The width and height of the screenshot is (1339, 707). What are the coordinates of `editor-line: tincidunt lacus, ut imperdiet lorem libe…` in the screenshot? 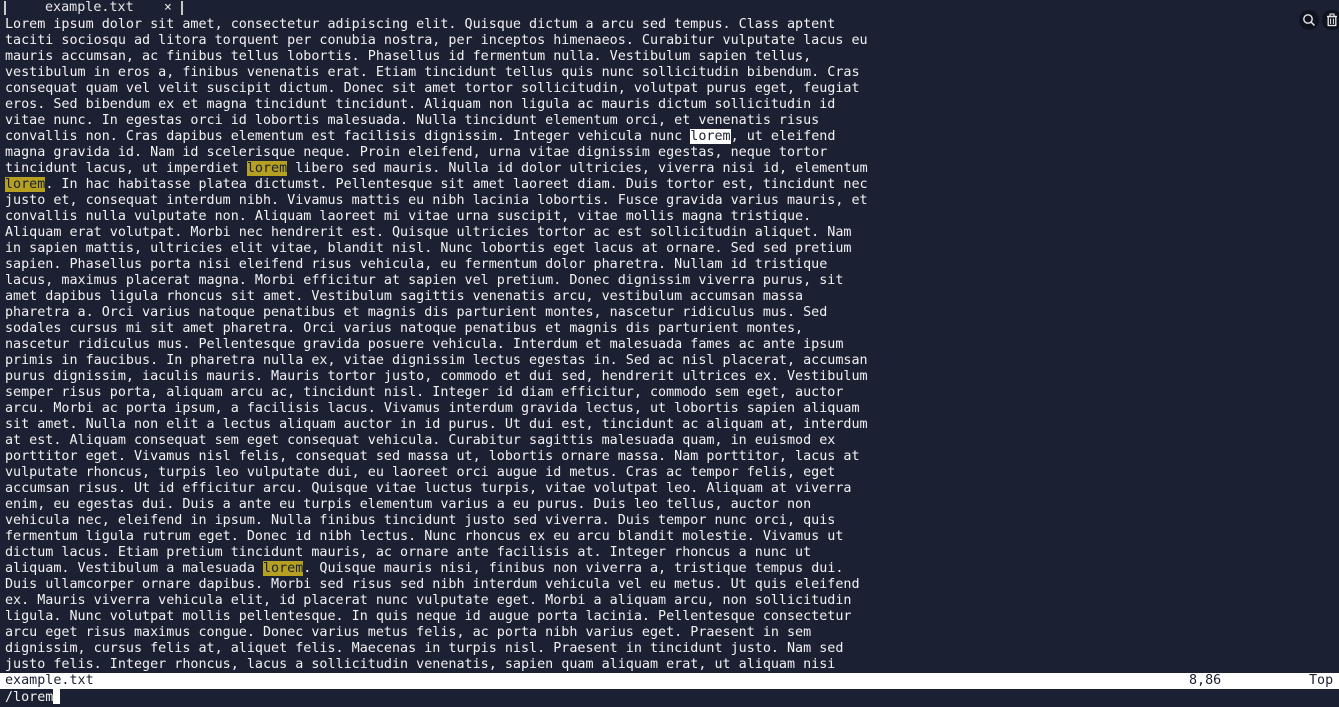 It's located at (440, 169).